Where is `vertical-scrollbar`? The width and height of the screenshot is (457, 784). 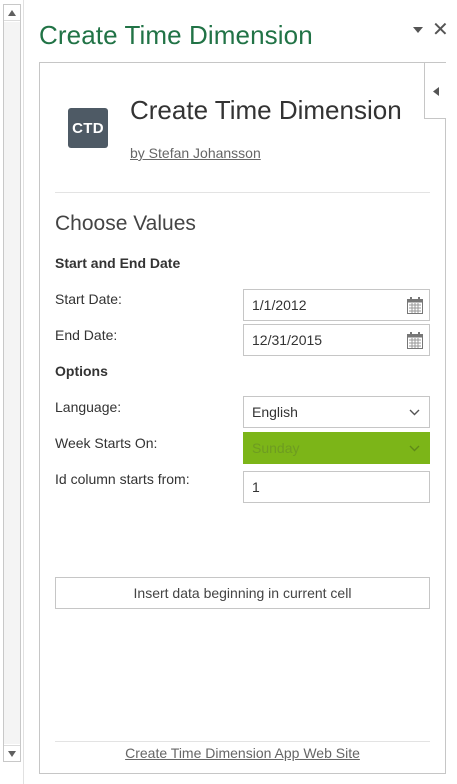
vertical-scrollbar is located at coordinates (12, 383).